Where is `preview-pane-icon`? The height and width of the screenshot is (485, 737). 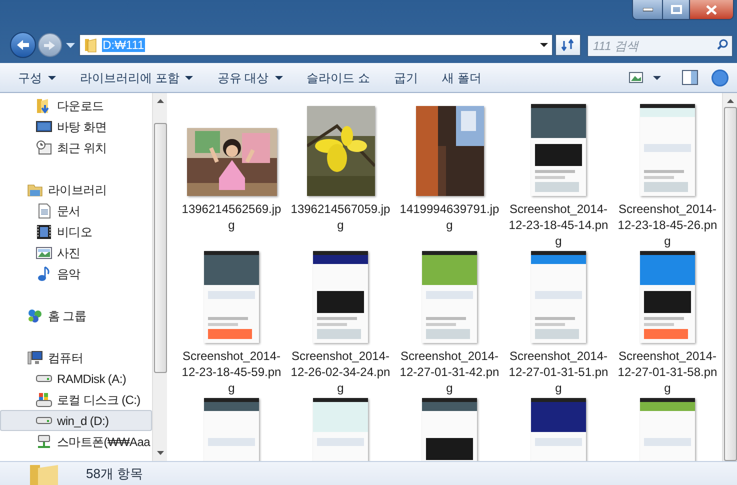 preview-pane-icon is located at coordinates (690, 77).